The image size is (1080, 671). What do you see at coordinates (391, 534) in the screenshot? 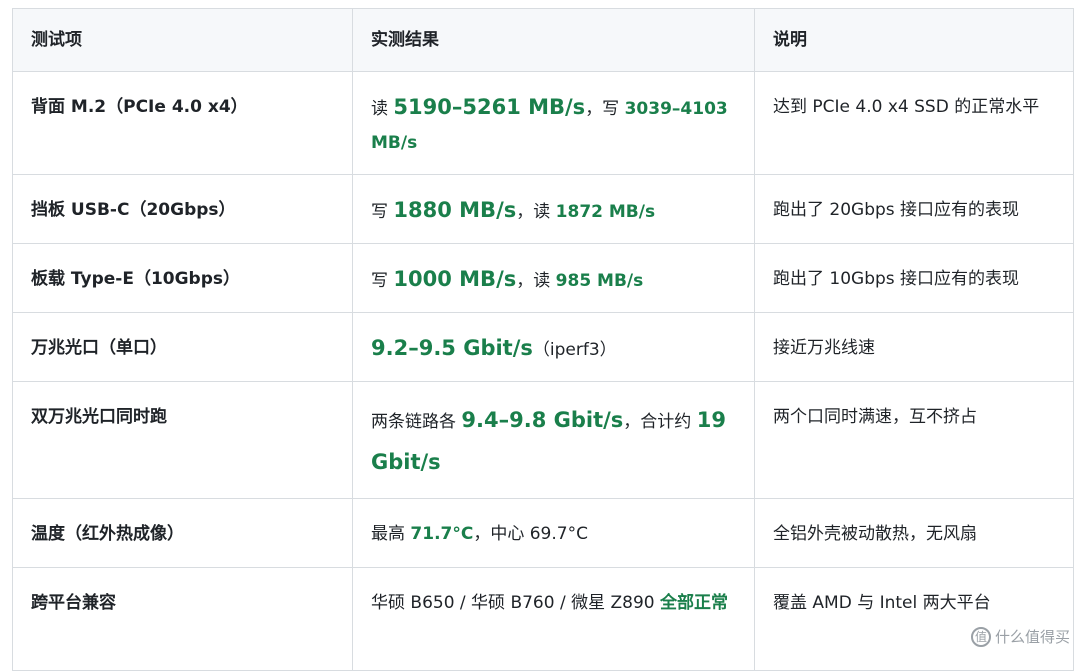
I see `result-text: 最高` at bounding box center [391, 534].